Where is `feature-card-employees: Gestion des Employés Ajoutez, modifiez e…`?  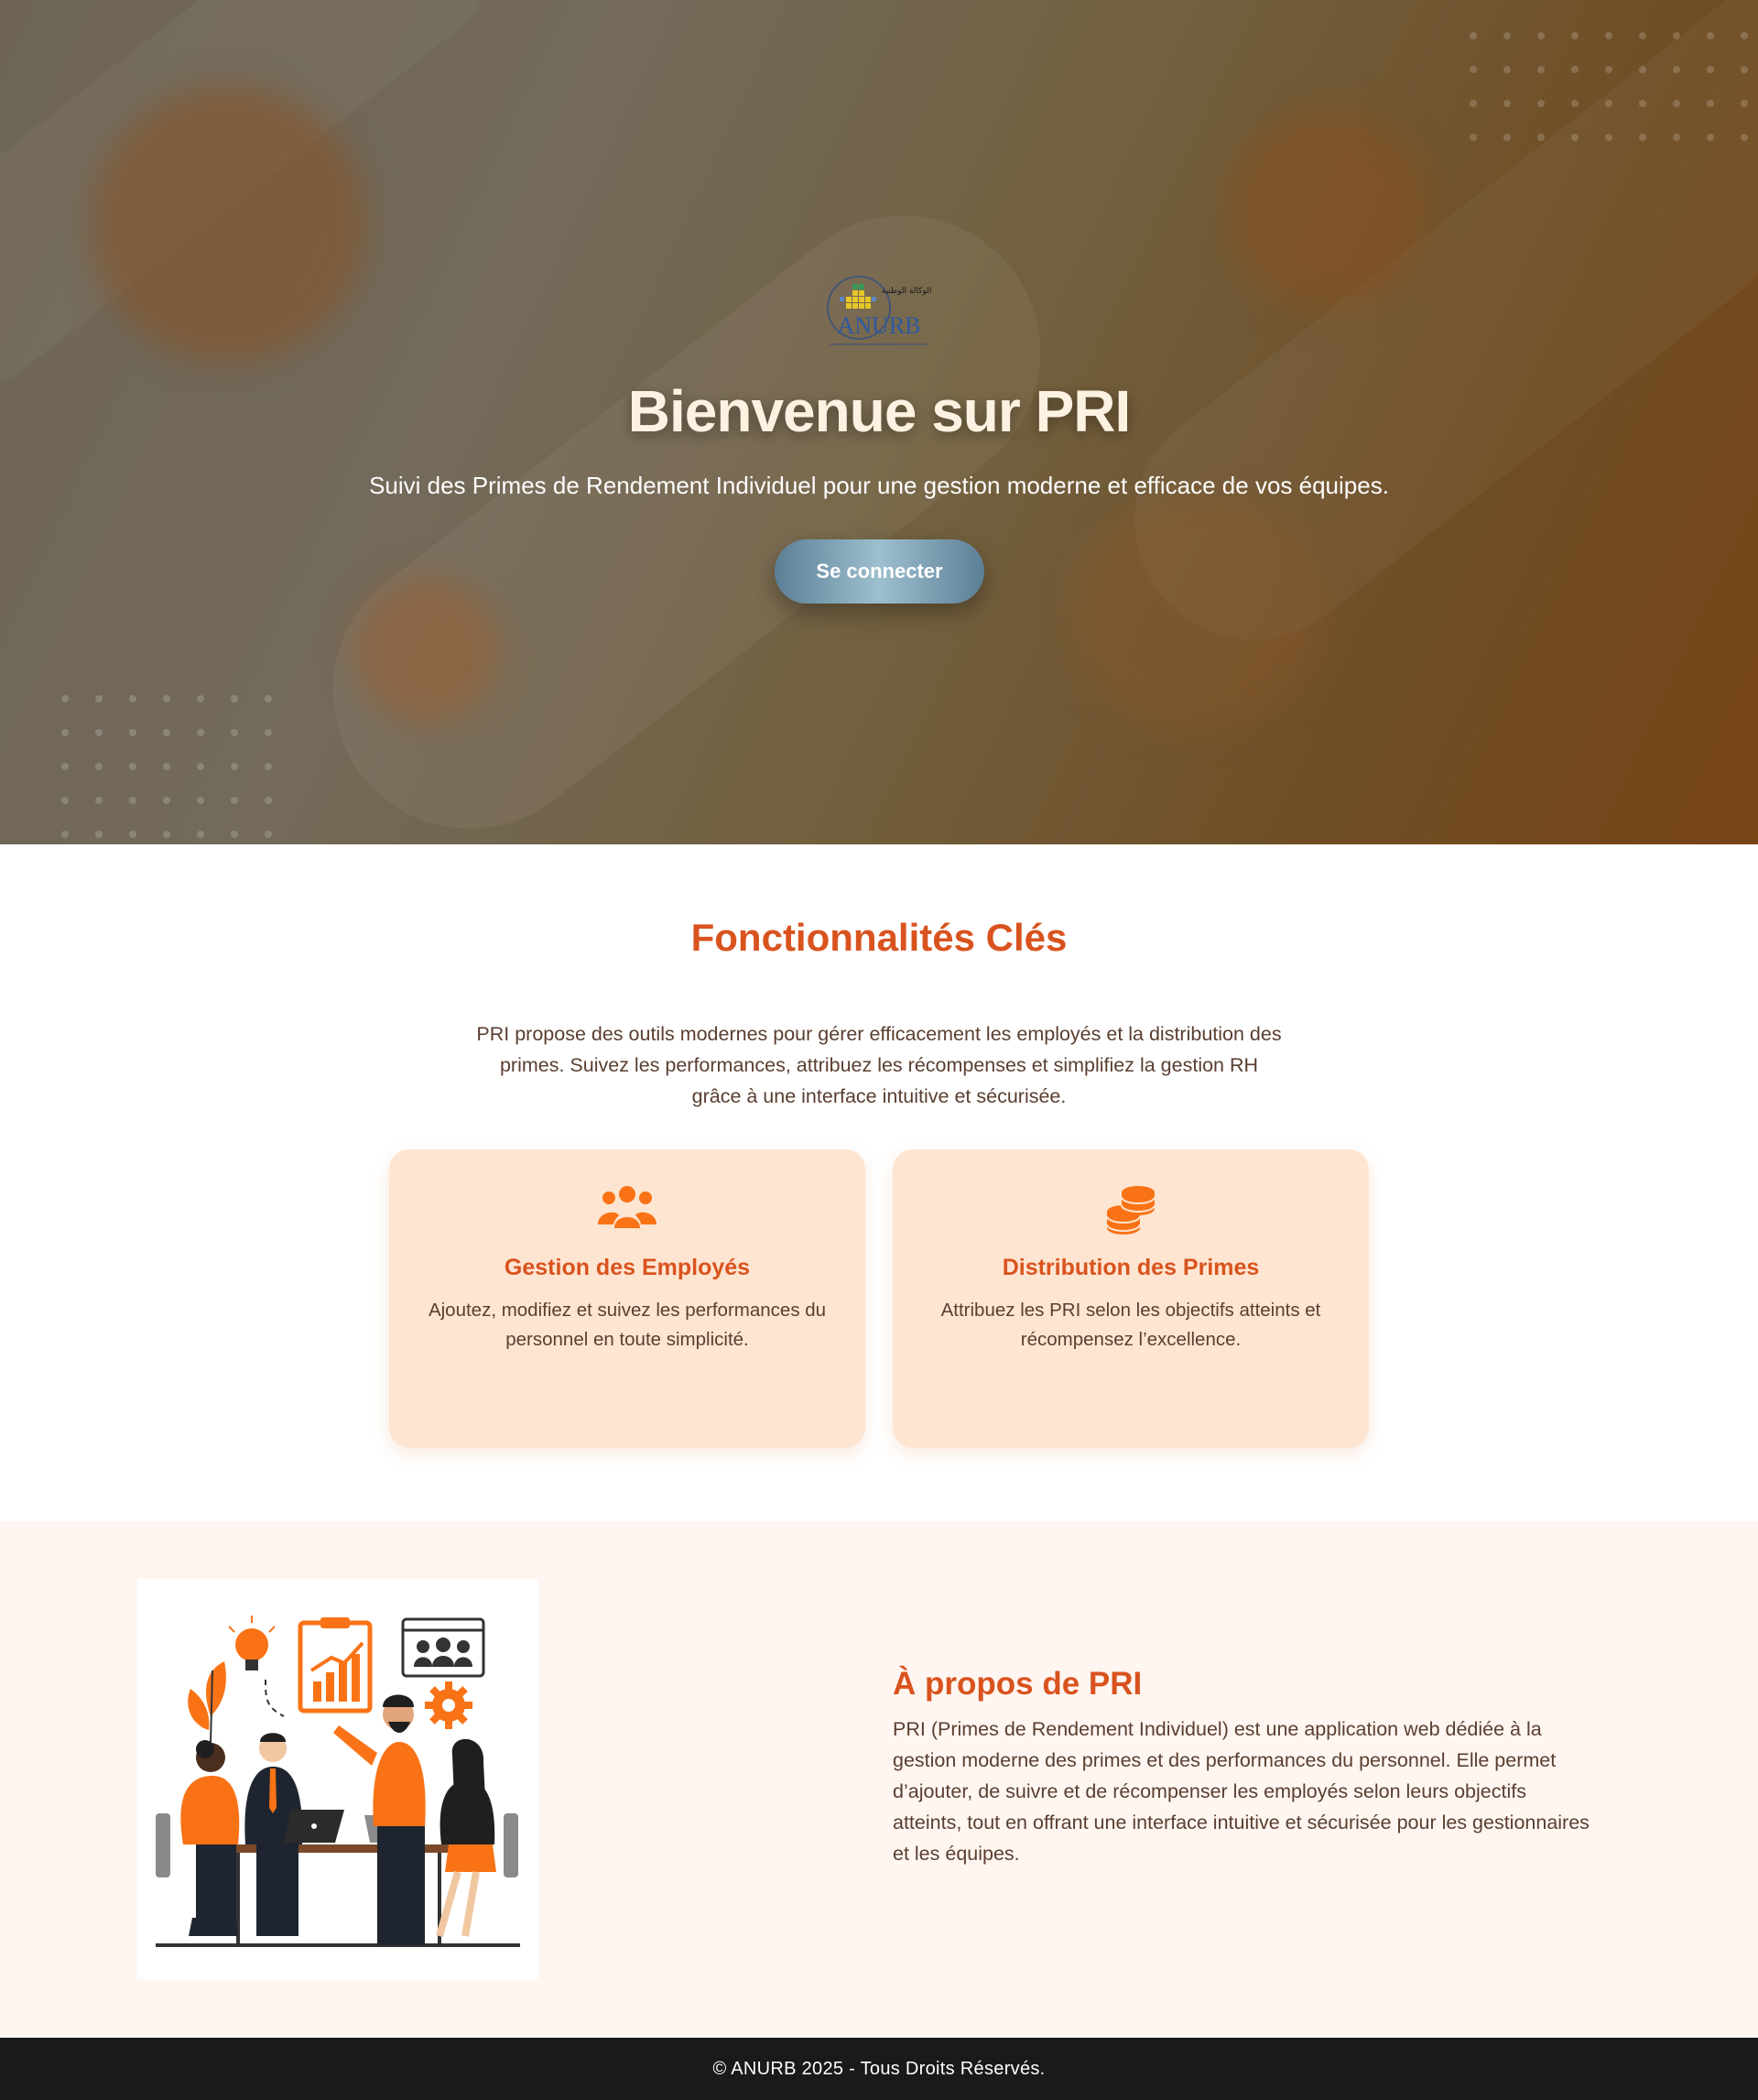 feature-card-employees: Gestion des Employés Ajoutez, modifiez e… is located at coordinates (627, 1298).